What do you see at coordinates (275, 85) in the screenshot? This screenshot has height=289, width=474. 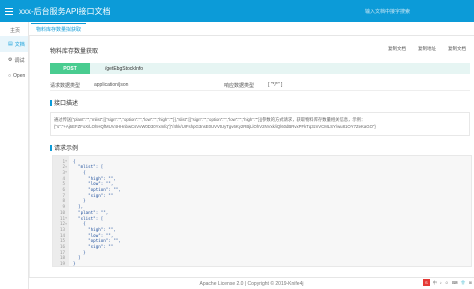 I see `response-type-value: [ "*/*" ]` at bounding box center [275, 85].